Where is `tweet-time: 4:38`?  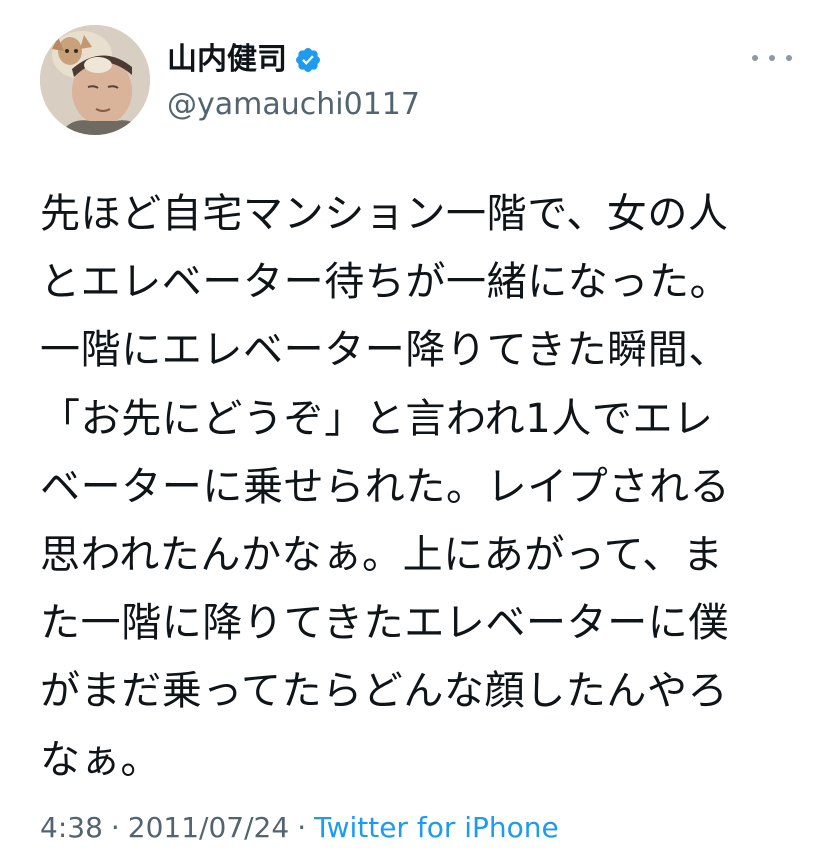 tweet-time: 4:38 is located at coordinates (71, 828).